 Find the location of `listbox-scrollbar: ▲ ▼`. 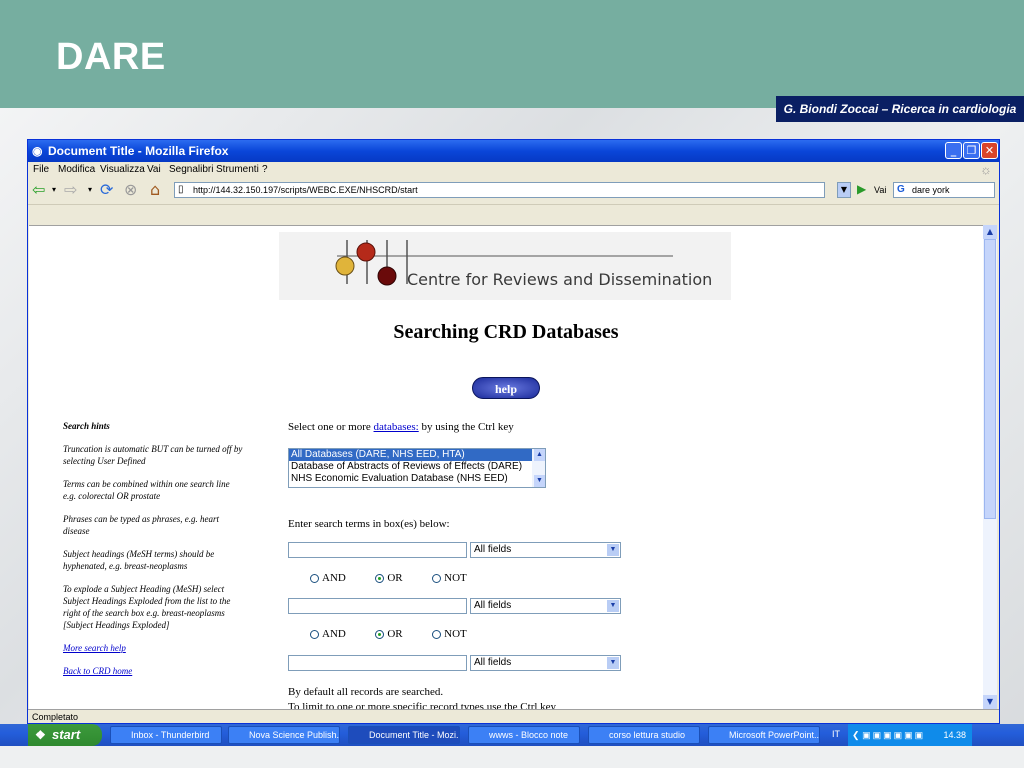

listbox-scrollbar: ▲ ▼ is located at coordinates (538, 468).